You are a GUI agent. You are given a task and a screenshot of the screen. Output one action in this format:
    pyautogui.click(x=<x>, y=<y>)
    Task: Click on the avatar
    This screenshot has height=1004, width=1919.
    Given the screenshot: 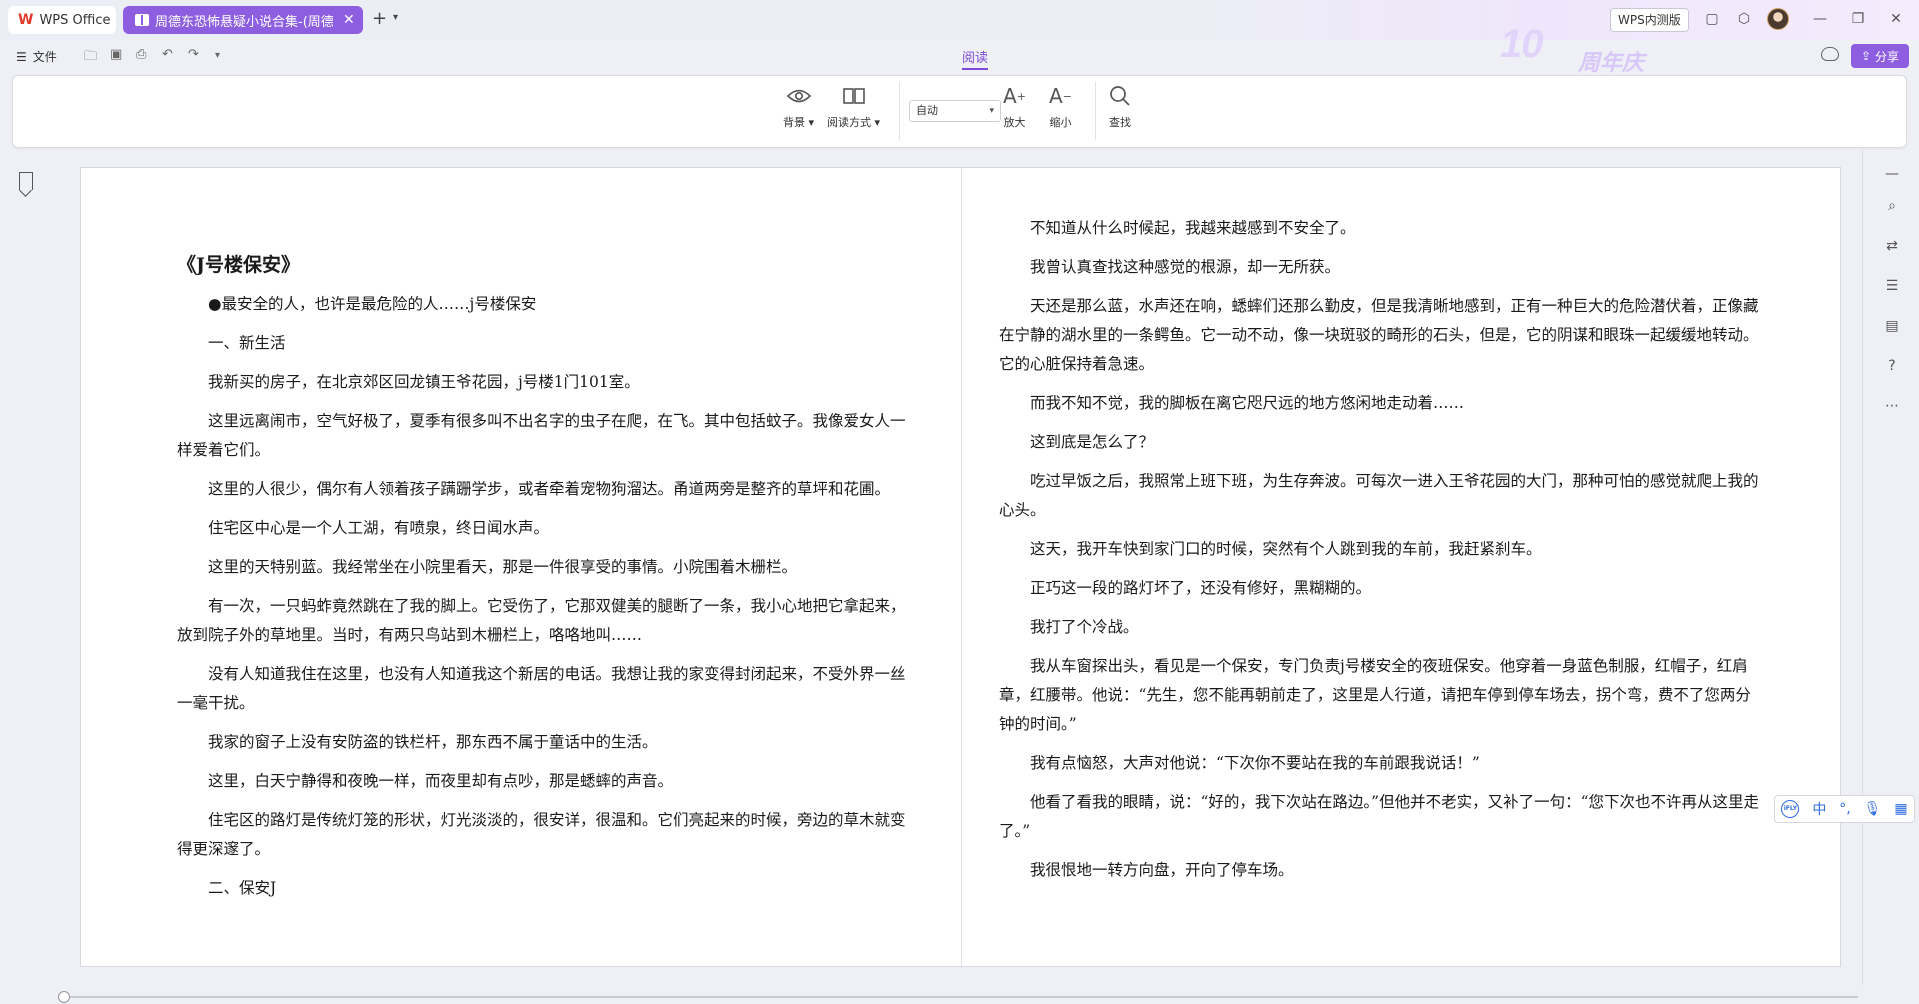 What is the action you would take?
    pyautogui.click(x=1778, y=19)
    